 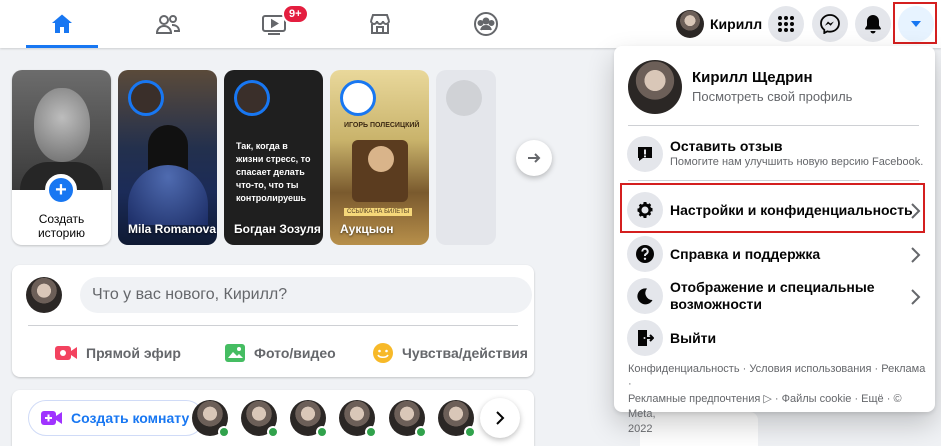 What do you see at coordinates (726, 146) in the screenshot?
I see `menu-item-label: Оставить отзыв` at bounding box center [726, 146].